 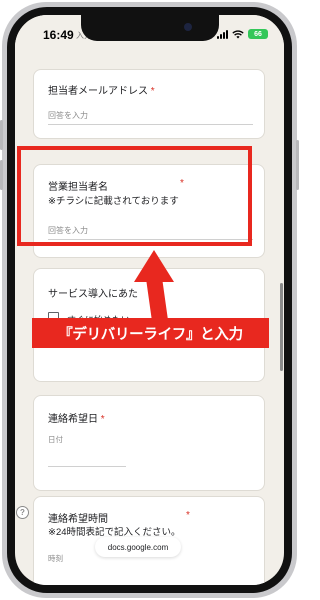 What do you see at coordinates (150, 124) in the screenshot?
I see `answer-underline` at bounding box center [150, 124].